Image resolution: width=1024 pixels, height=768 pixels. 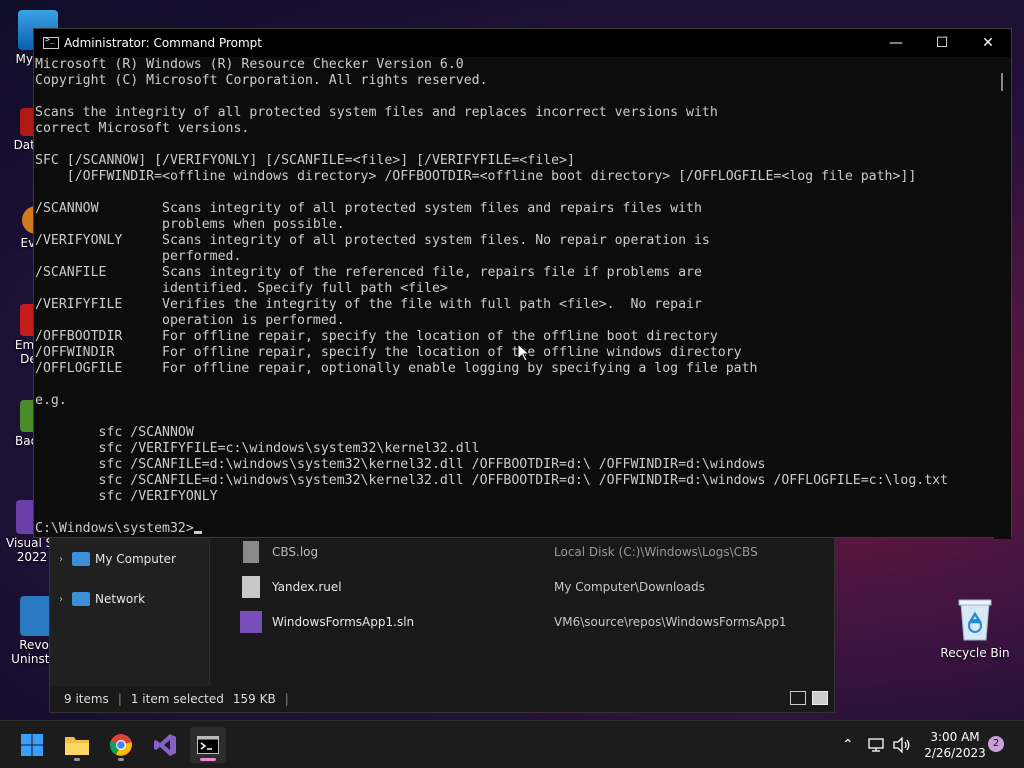 I want to click on explorer-status-bar: 9 items | 1 item selected 159 KB |, so click(x=442, y=699).